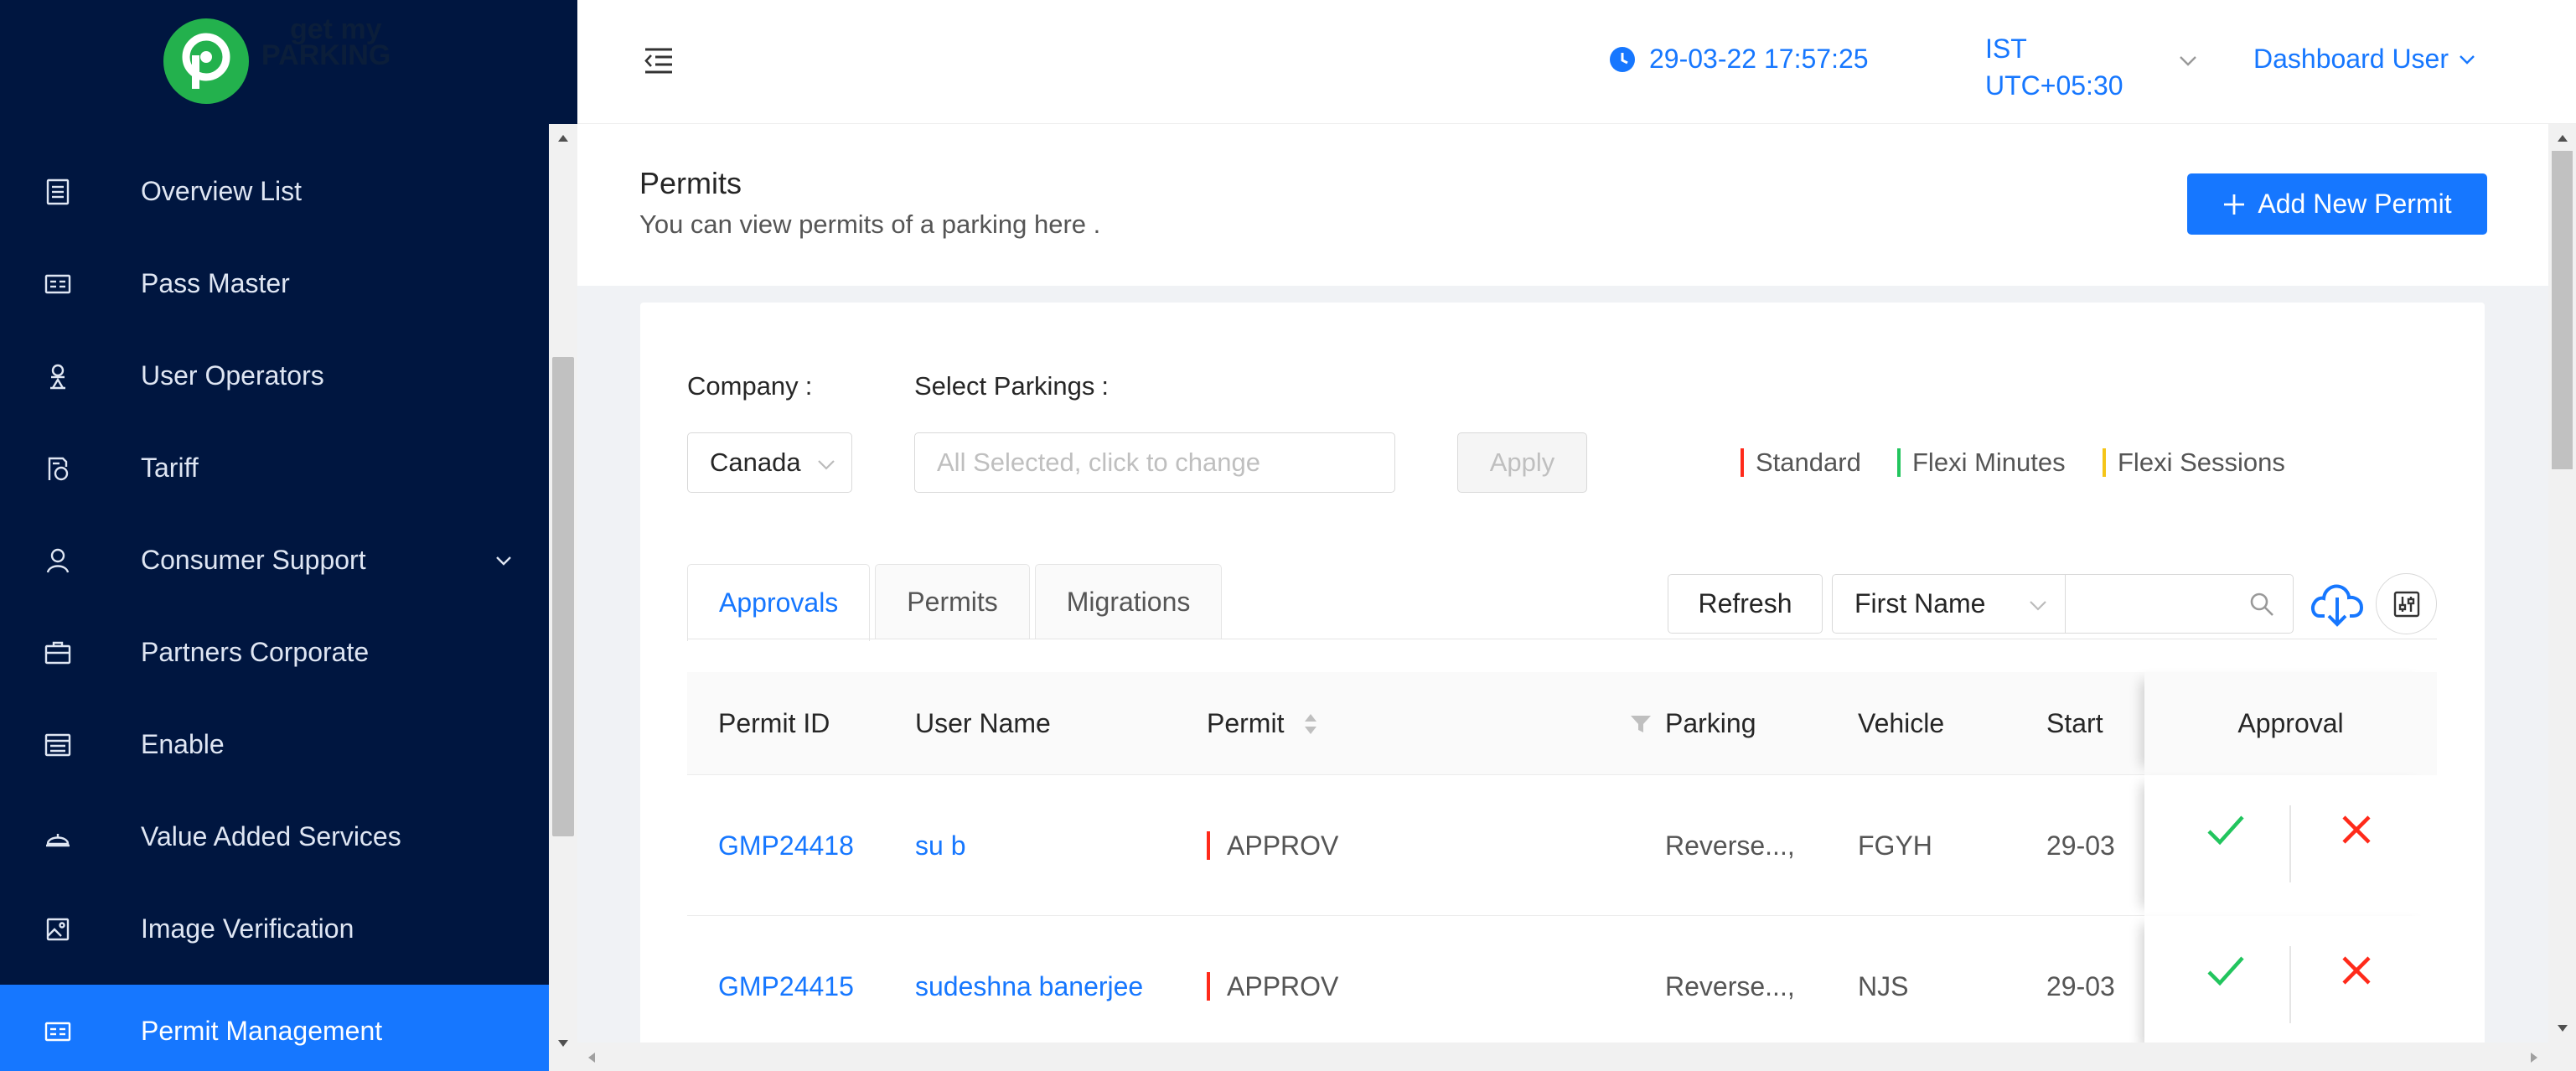  What do you see at coordinates (1263, 723) in the screenshot?
I see `column-header-permit: Permit` at bounding box center [1263, 723].